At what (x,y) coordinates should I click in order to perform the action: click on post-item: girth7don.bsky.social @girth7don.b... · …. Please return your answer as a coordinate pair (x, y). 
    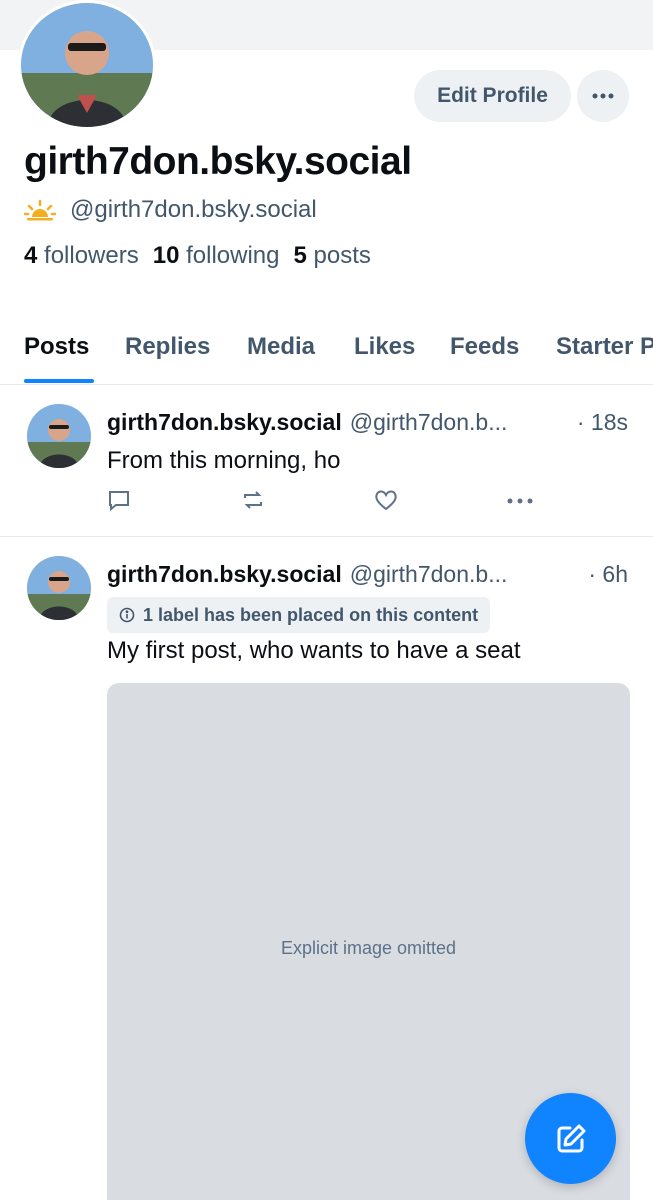
    Looking at the image, I should click on (326, 461).